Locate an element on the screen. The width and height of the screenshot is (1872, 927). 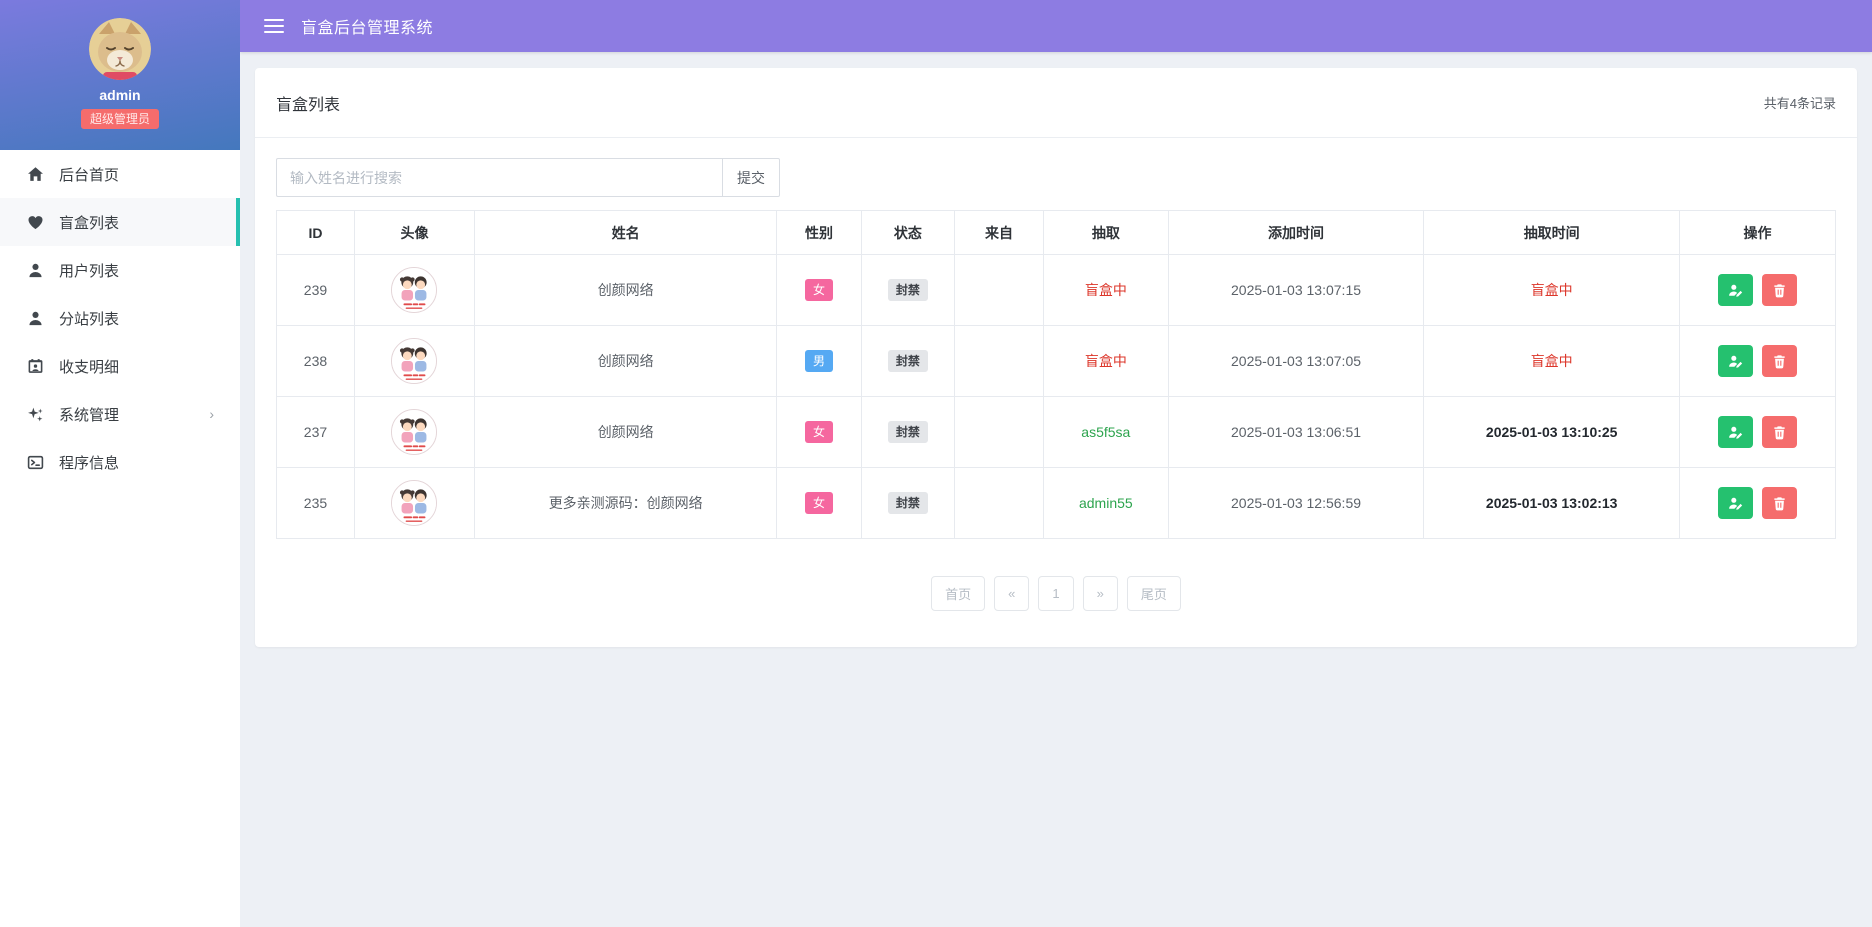
sidebar-item-6: 程序信息 is located at coordinates (120, 462).